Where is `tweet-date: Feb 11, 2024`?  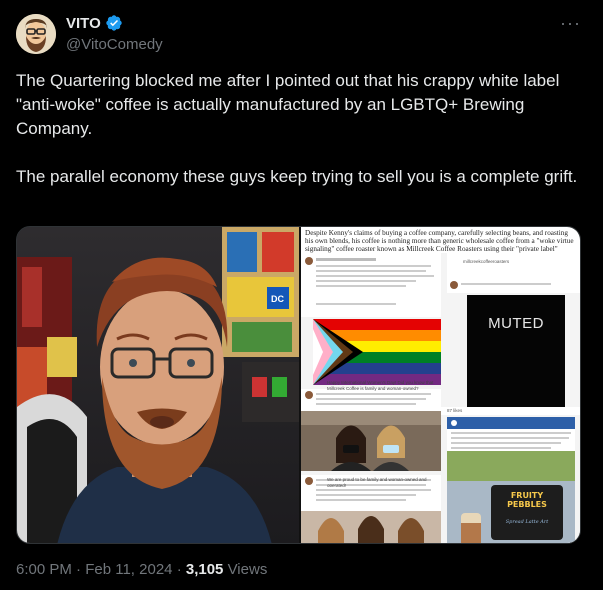
tweet-date: Feb 11, 2024 is located at coordinates (128, 569).